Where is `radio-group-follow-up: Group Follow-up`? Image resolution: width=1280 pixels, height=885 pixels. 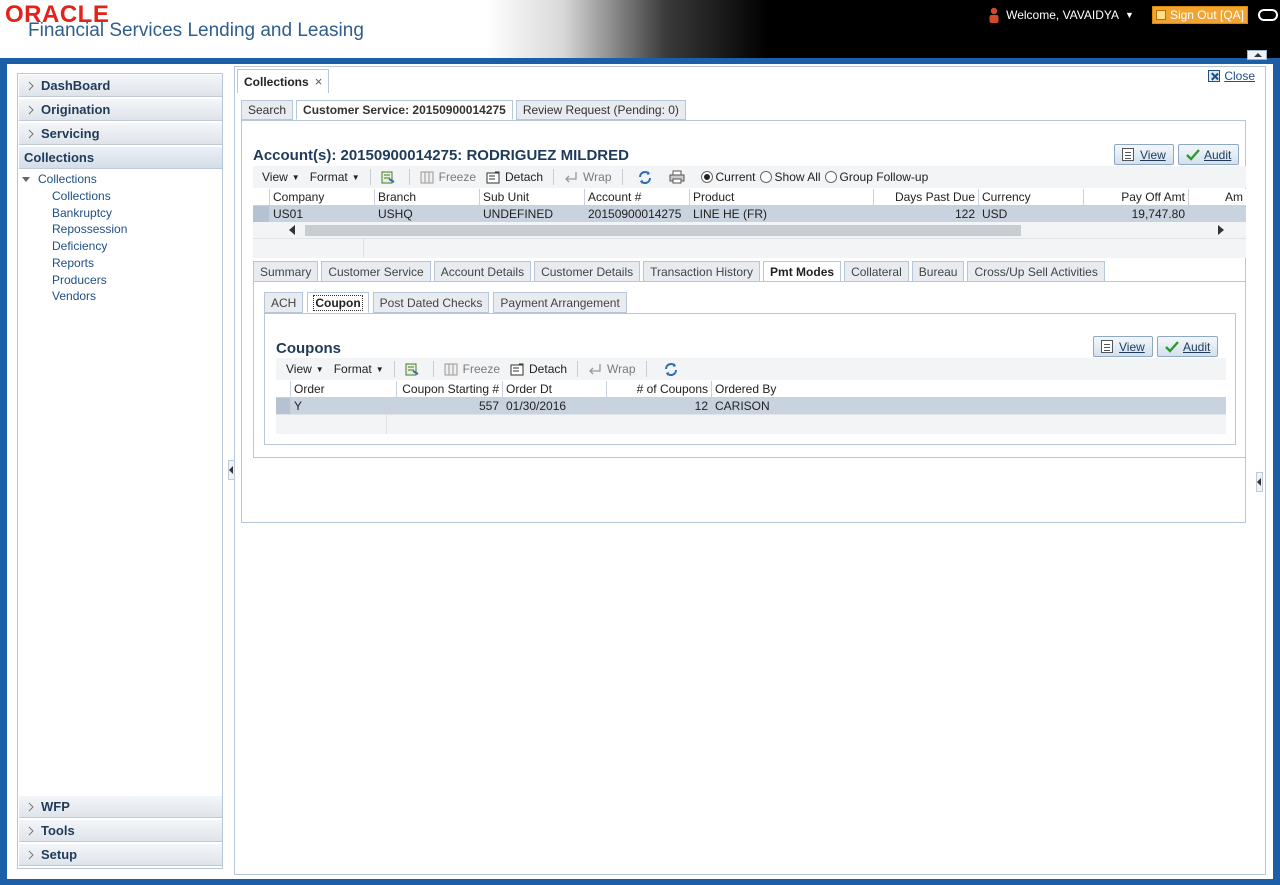 radio-group-follow-up: Group Follow-up is located at coordinates (876, 177).